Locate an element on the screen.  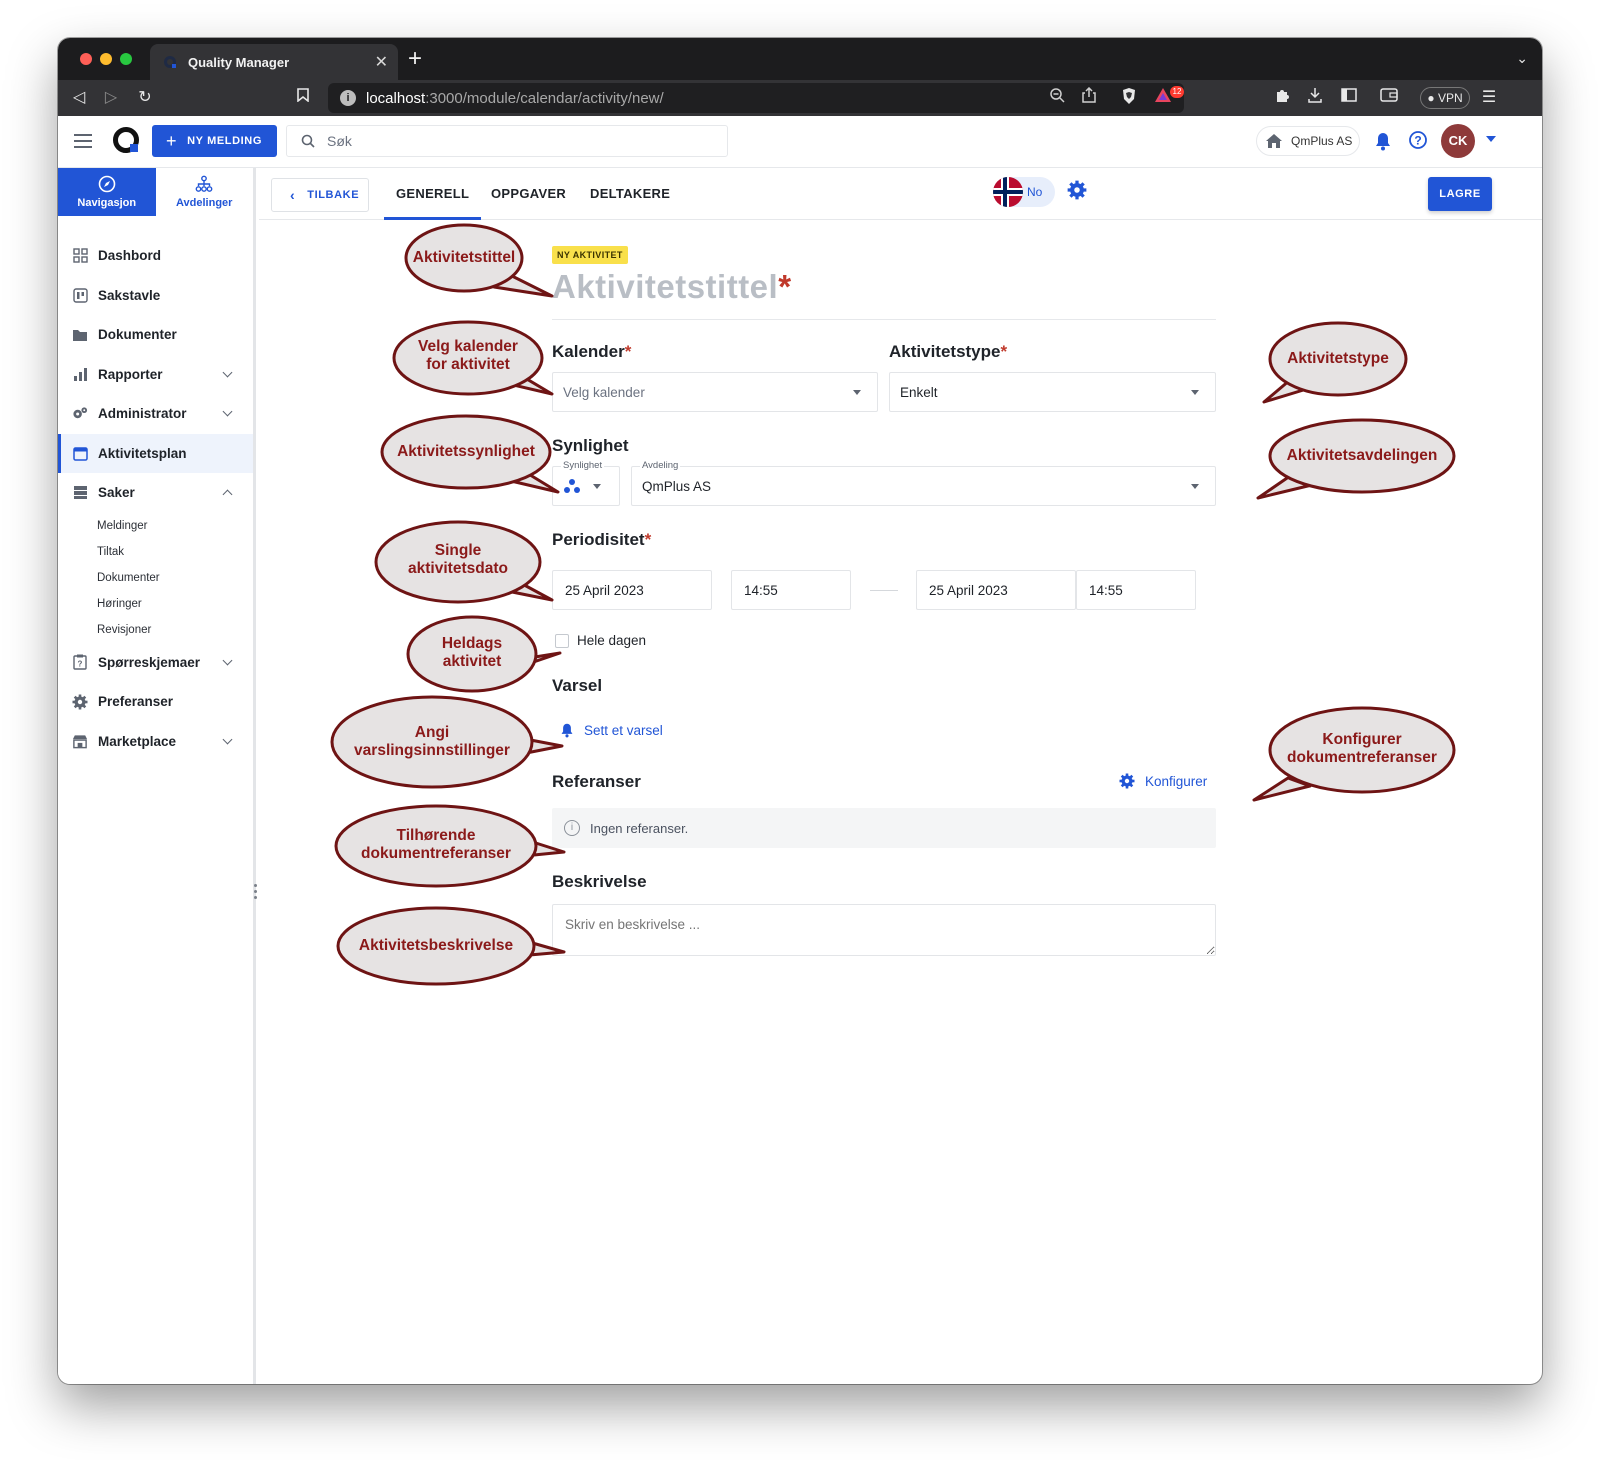
sidebar-tab-navigasjon: Navigasjon is located at coordinates (107, 192).